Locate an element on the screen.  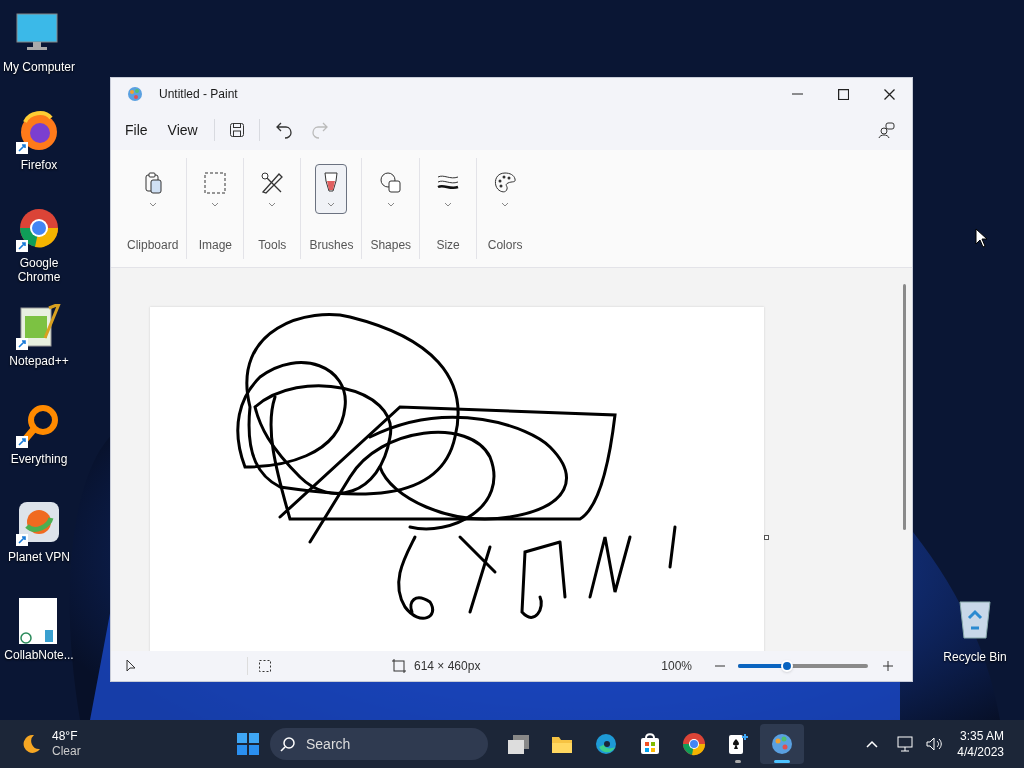
ribbon-group-label: Colors is located at coordinates (505, 245).